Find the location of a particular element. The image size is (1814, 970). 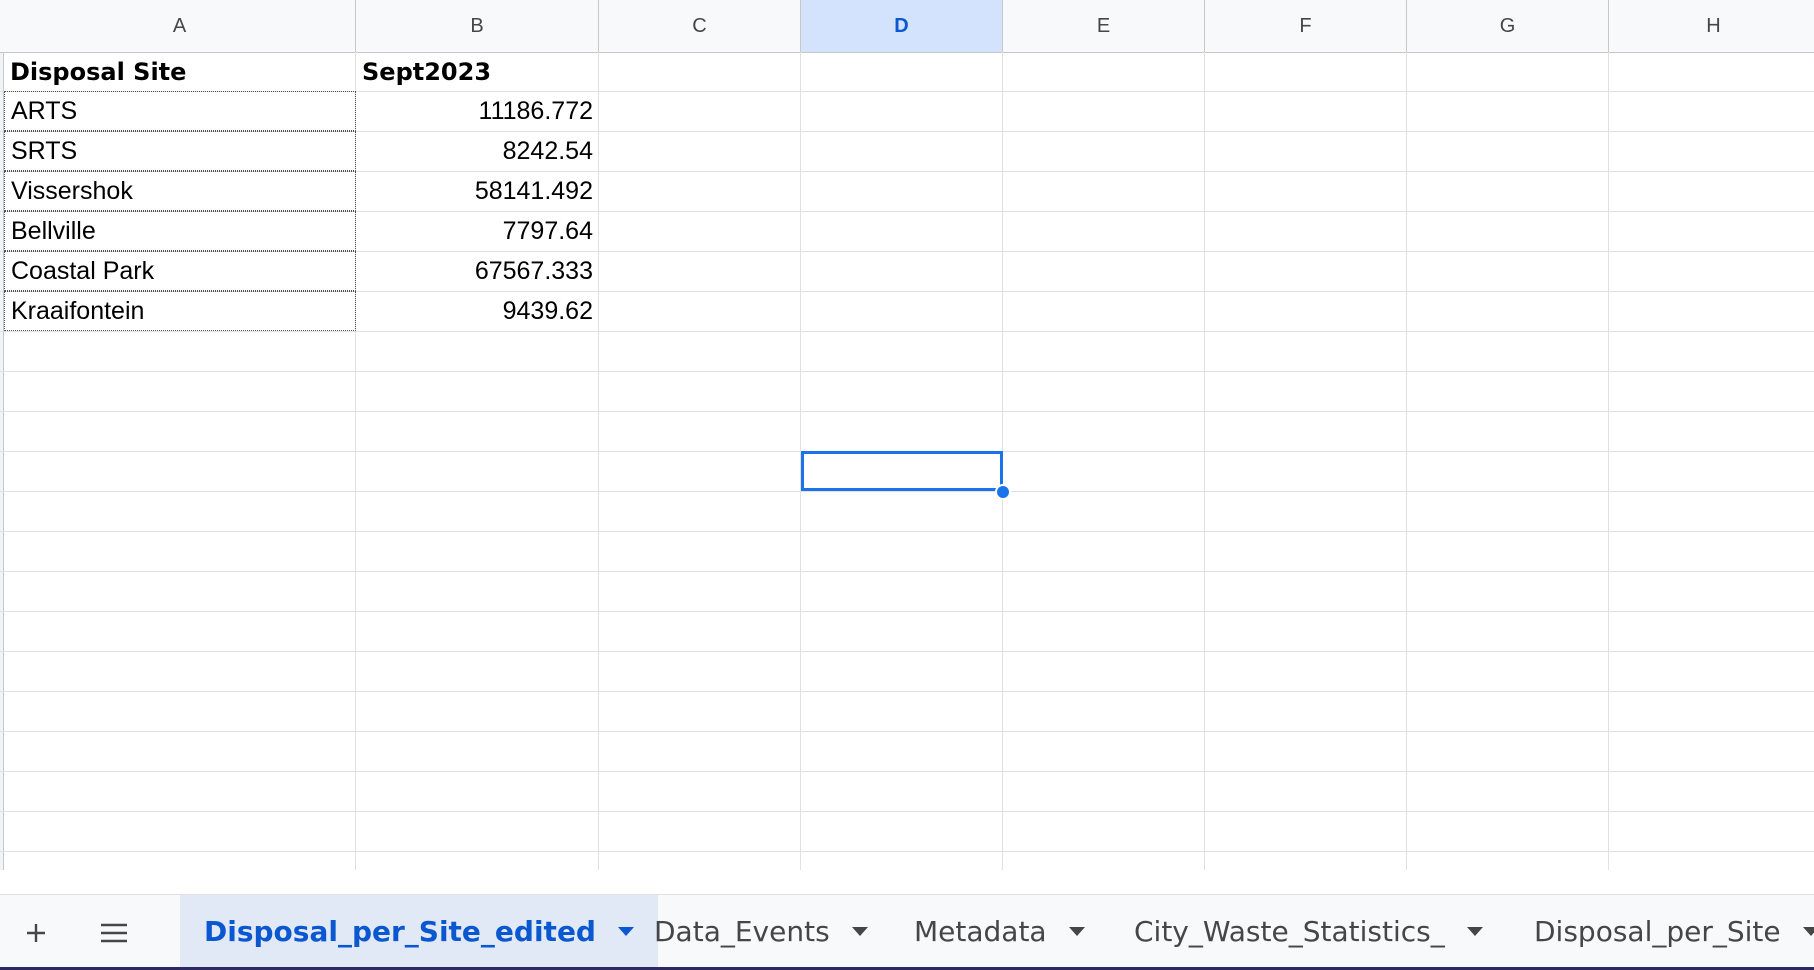

column-header-f: F is located at coordinates (1306, 26).